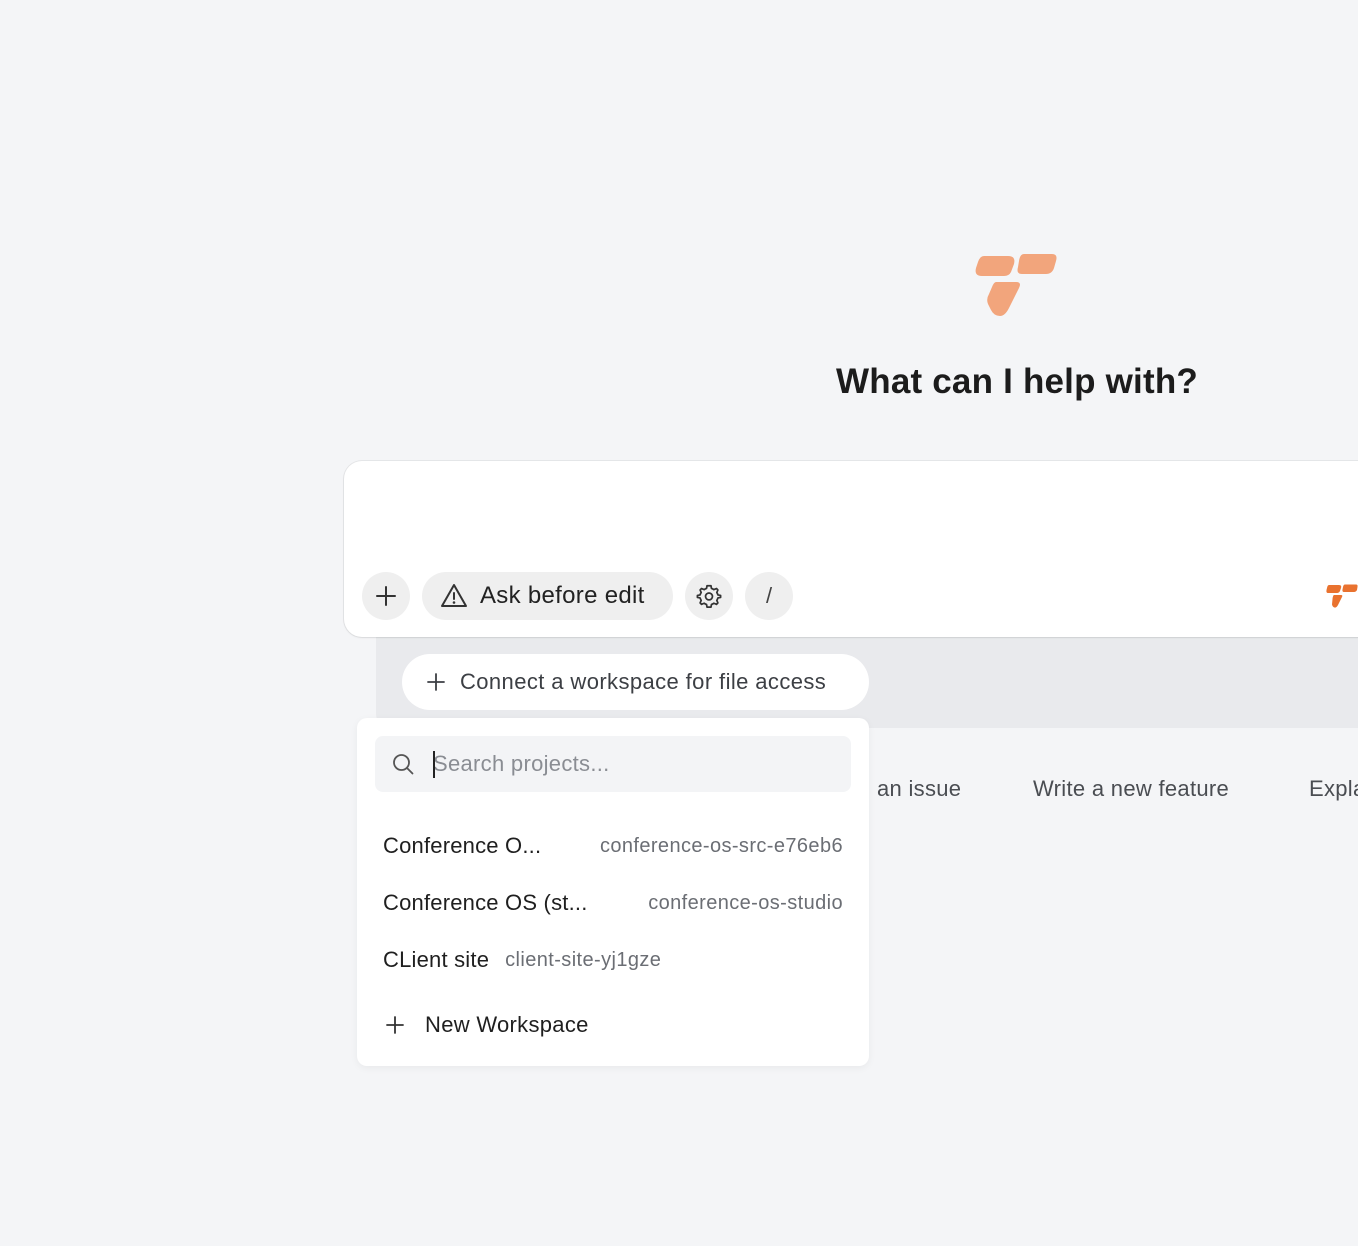 The width and height of the screenshot is (1358, 1246). Describe the element at coordinates (434, 764) in the screenshot. I see `text-cursor` at that location.